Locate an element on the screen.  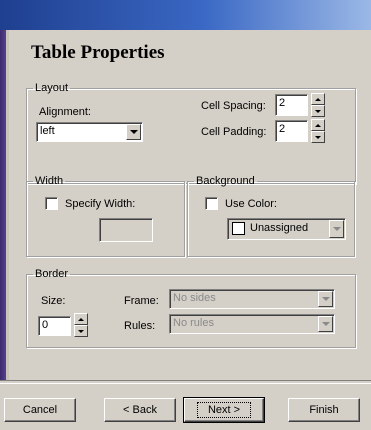
finish-button: Finish is located at coordinates (324, 410).